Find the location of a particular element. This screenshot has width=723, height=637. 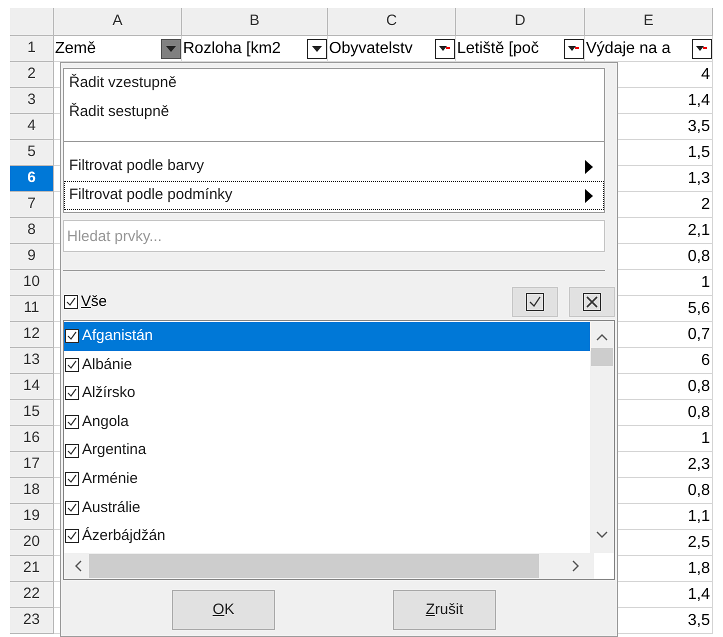

cell-value: 2 is located at coordinates (705, 204).